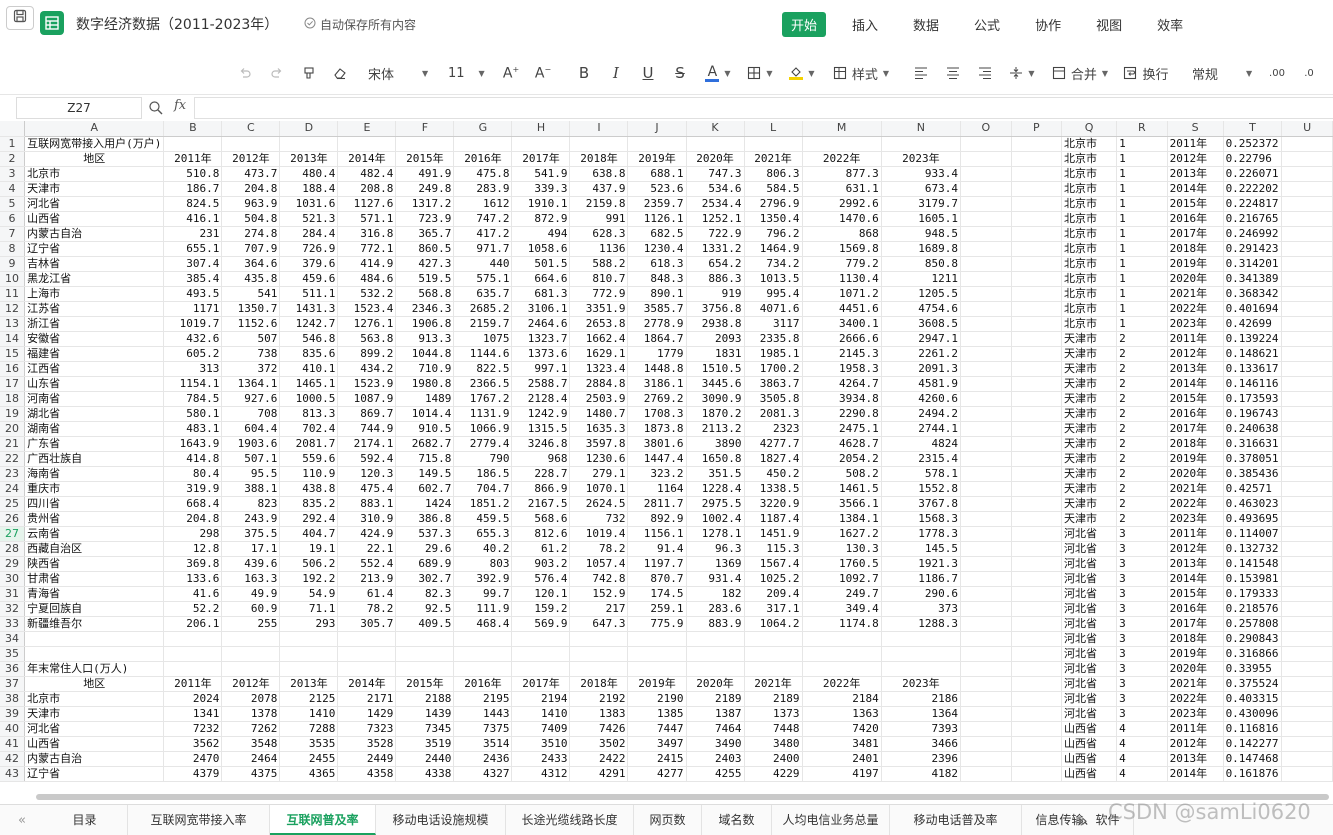  What do you see at coordinates (1253, 714) in the screenshot?
I see `cell: 0.430096` at bounding box center [1253, 714].